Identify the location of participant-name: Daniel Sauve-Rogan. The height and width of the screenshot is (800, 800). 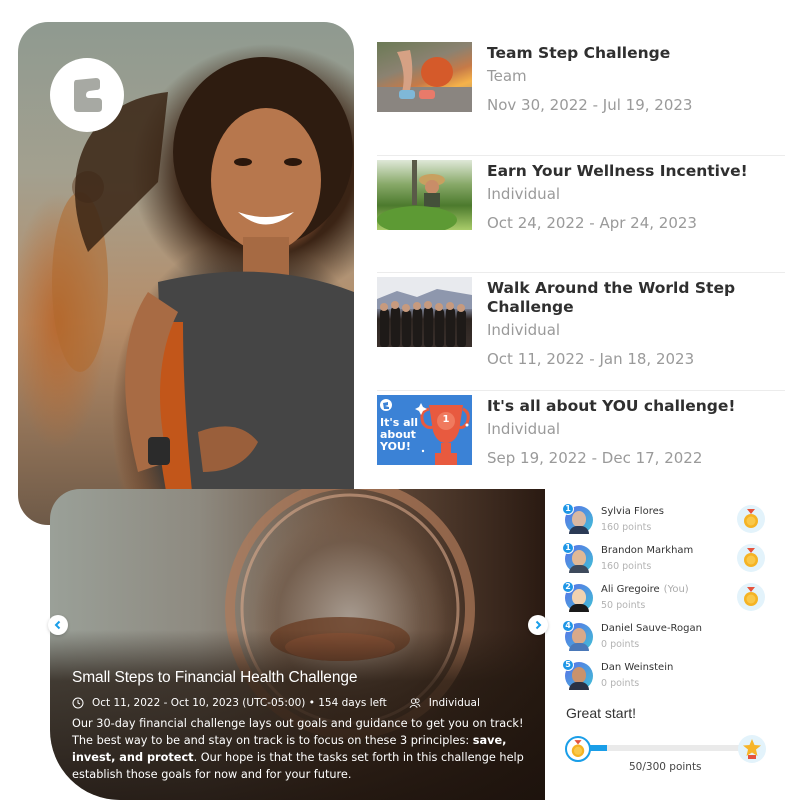
(651, 628).